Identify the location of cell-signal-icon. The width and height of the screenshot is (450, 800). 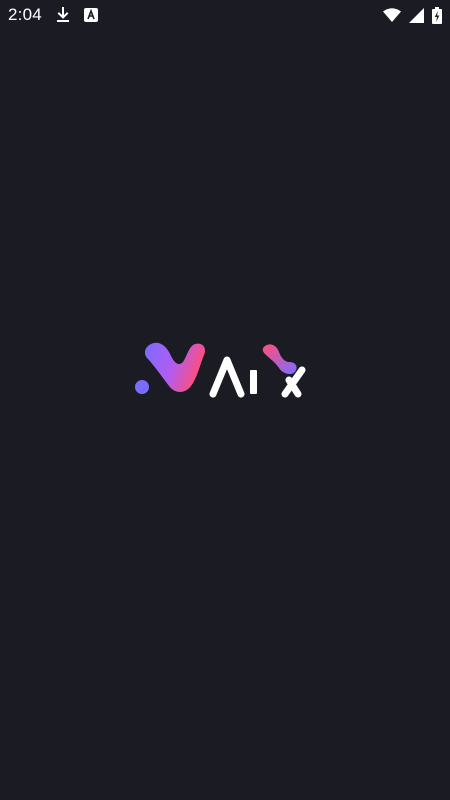
(416, 15).